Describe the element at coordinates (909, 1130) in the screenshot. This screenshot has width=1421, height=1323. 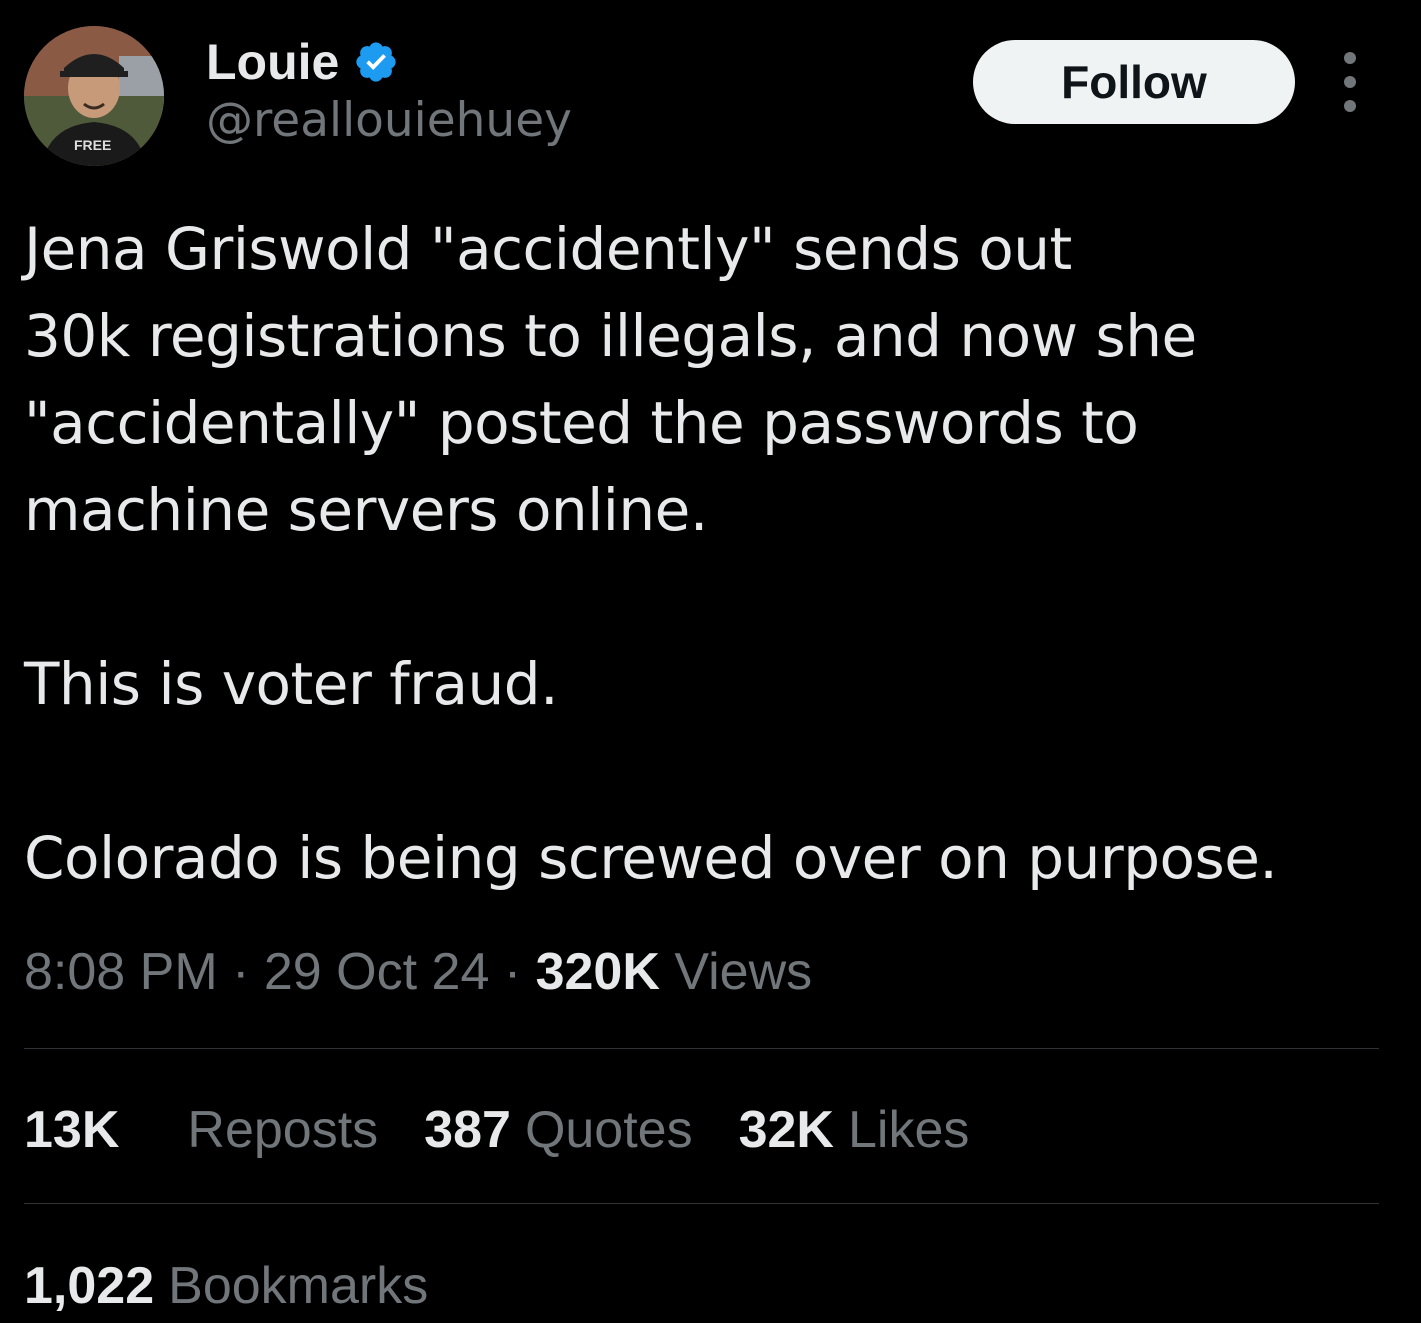
I see `likes-label: Likes` at that location.